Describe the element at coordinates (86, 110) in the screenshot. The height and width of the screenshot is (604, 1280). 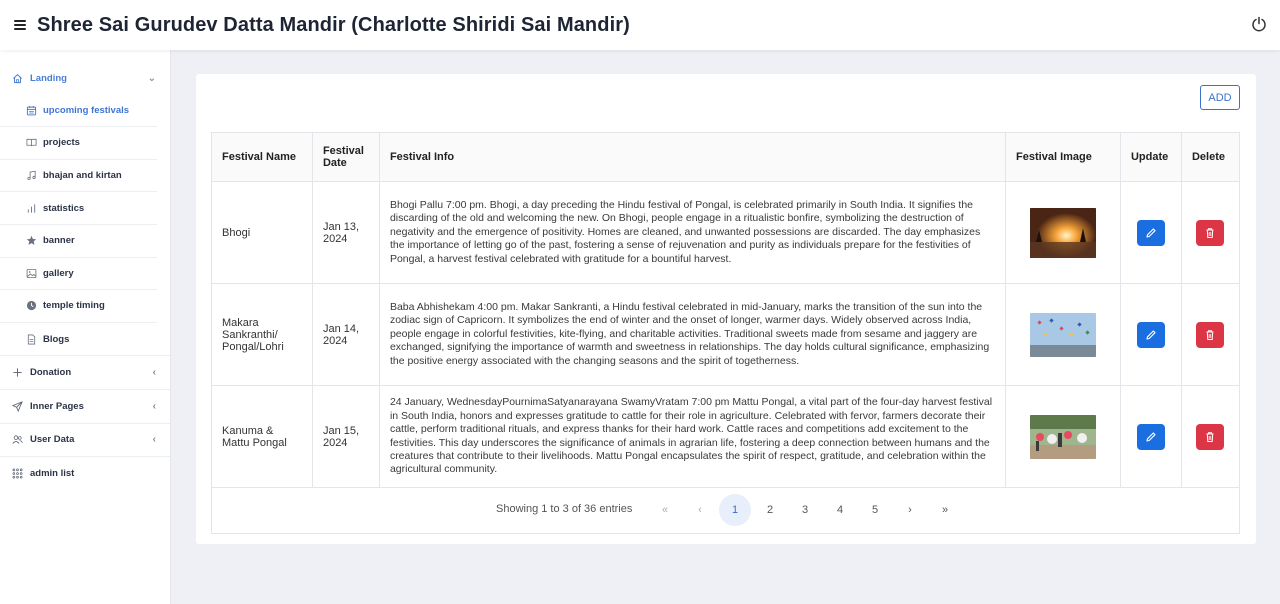
I see `sidebar-item-label: upcoming festivals` at that location.